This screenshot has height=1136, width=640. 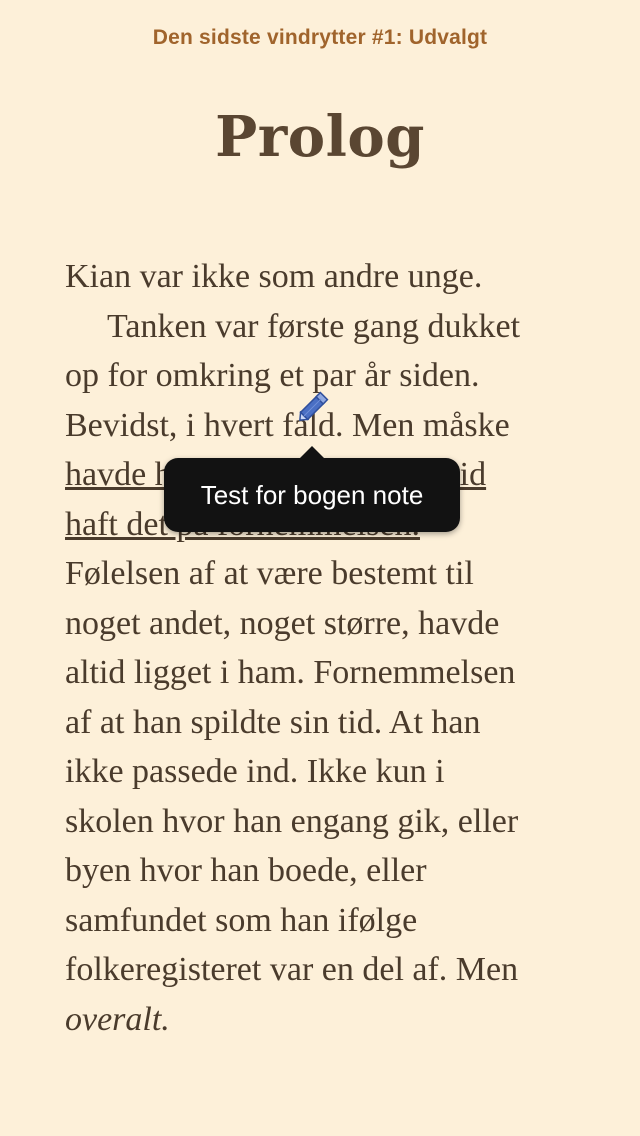 I want to click on text-line: byen hvor han boede, eller, so click(x=320, y=871).